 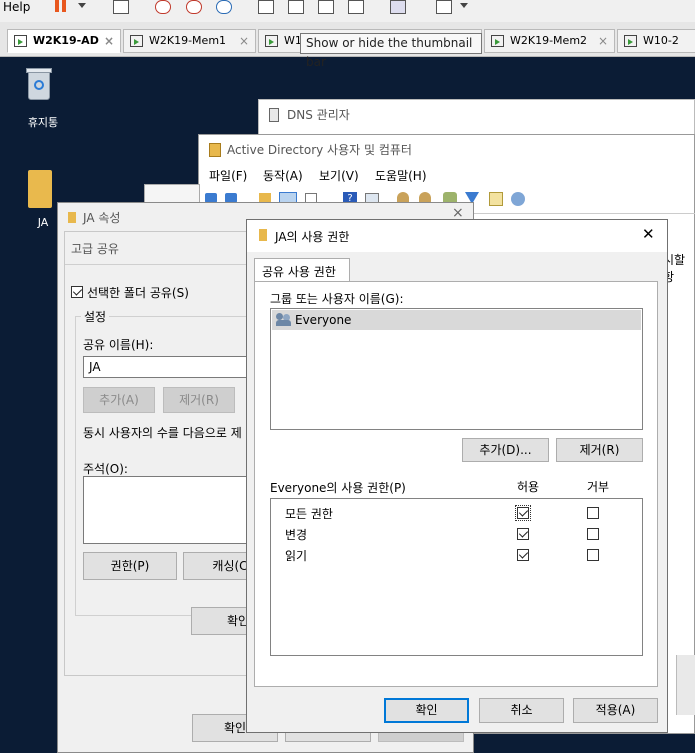 I want to click on permission-row: 읽기, so click(x=456, y=555).